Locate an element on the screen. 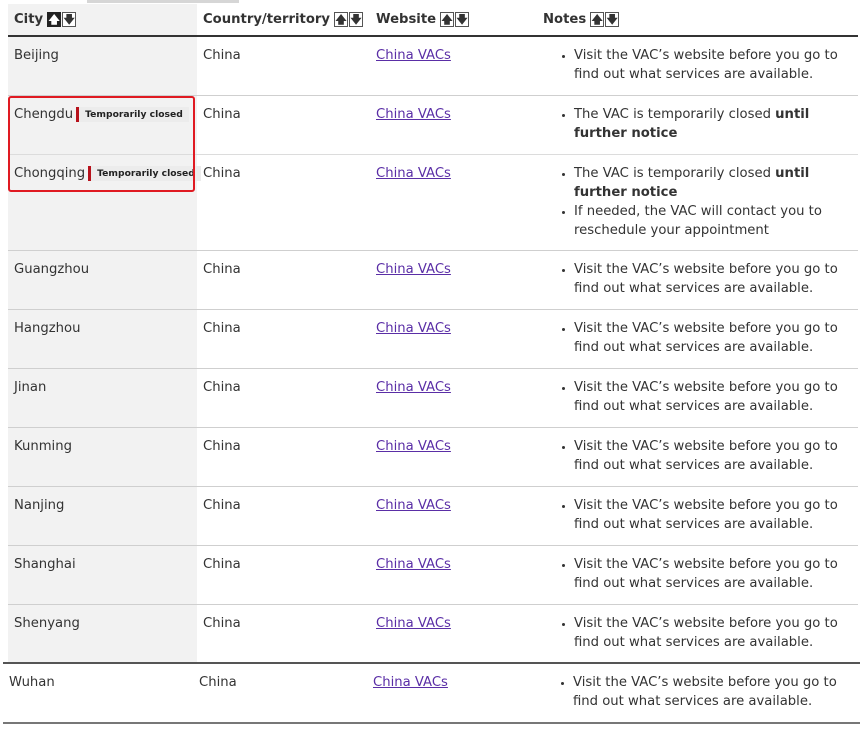 The width and height of the screenshot is (864, 729). cell-city: Beijing is located at coordinates (36, 55).